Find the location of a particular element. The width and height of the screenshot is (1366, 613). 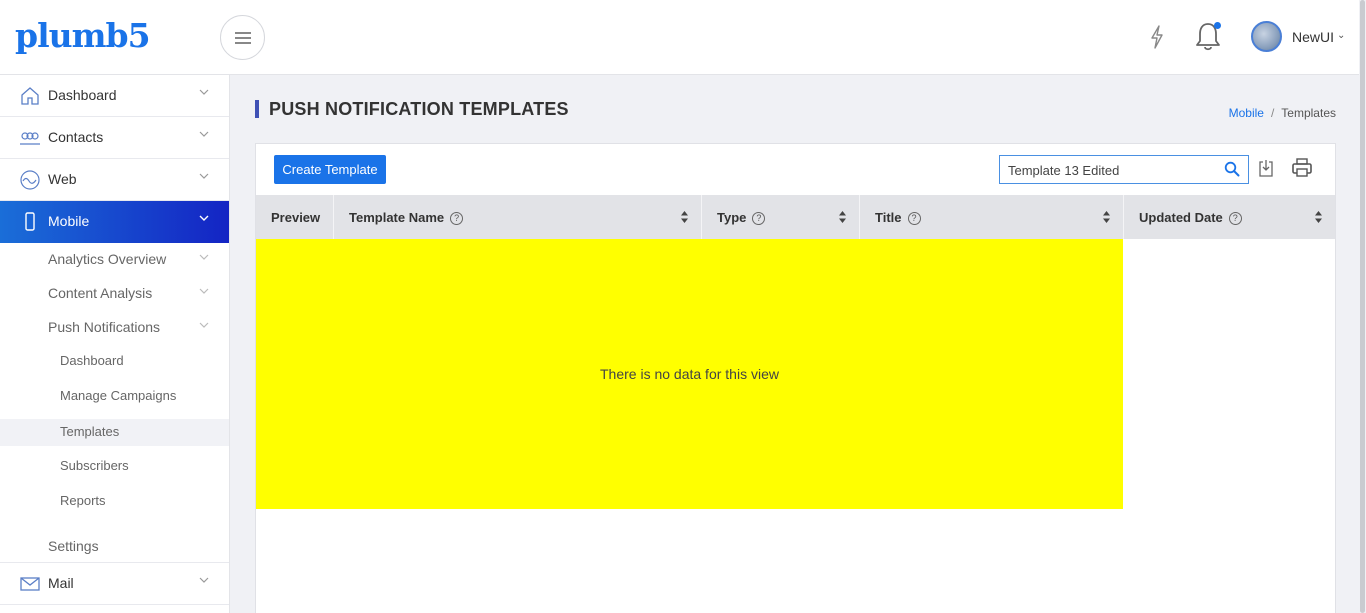

user-name: NewUI is located at coordinates (1313, 37).